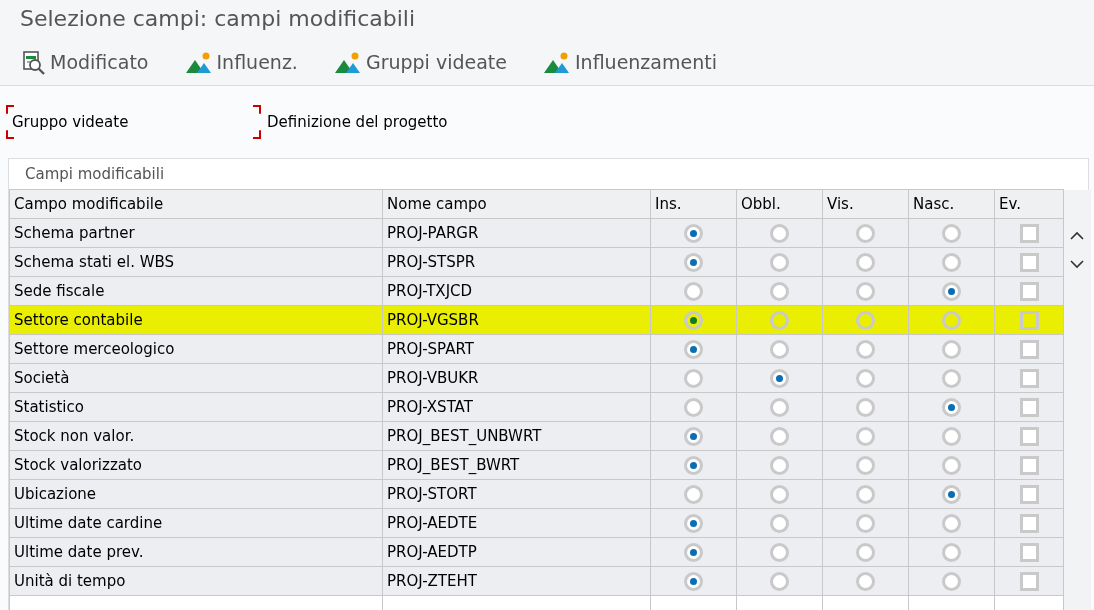 The width and height of the screenshot is (1094, 610). I want to click on table-cell: Stock non valor., so click(74, 435).